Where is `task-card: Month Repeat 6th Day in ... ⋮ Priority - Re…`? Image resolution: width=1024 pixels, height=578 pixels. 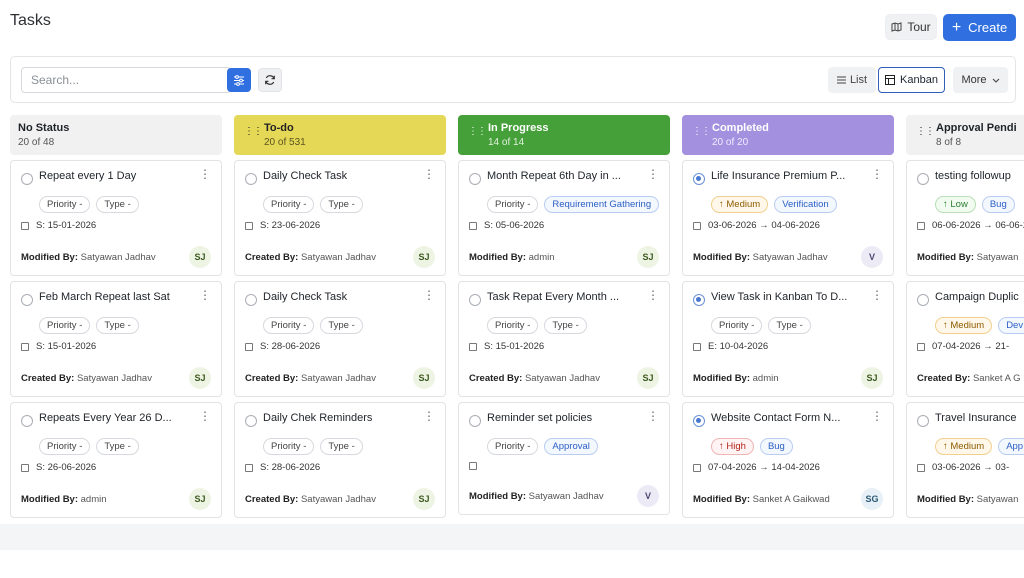
task-card: Month Repeat 6th Day in ... ⋮ Priority - Re… is located at coordinates (564, 218).